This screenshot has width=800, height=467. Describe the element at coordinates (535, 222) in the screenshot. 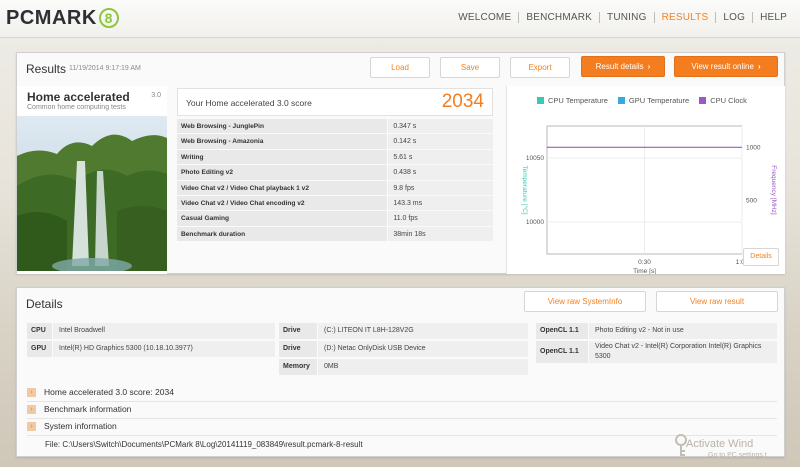

I see `y-left-tick-label: 10000` at that location.